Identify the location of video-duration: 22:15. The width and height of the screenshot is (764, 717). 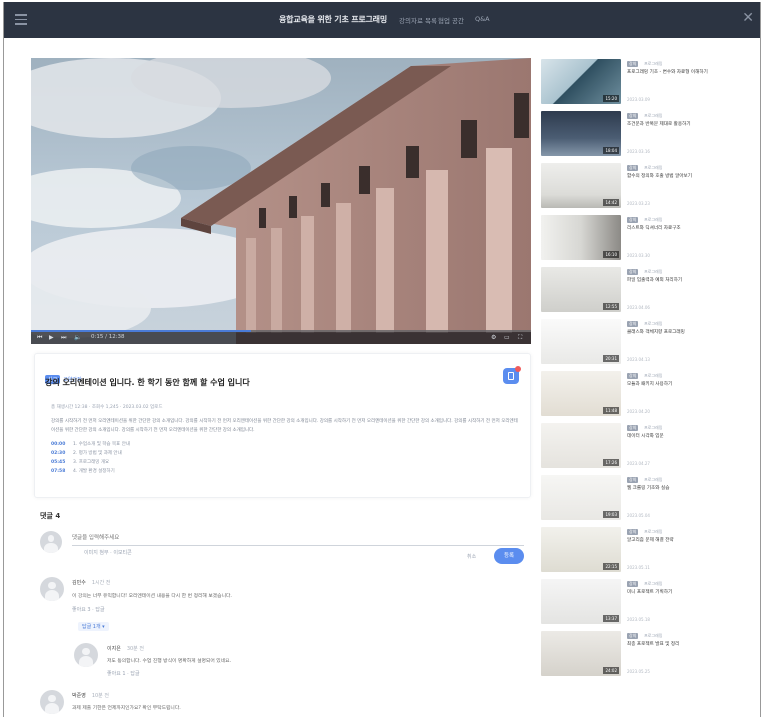
(611, 566).